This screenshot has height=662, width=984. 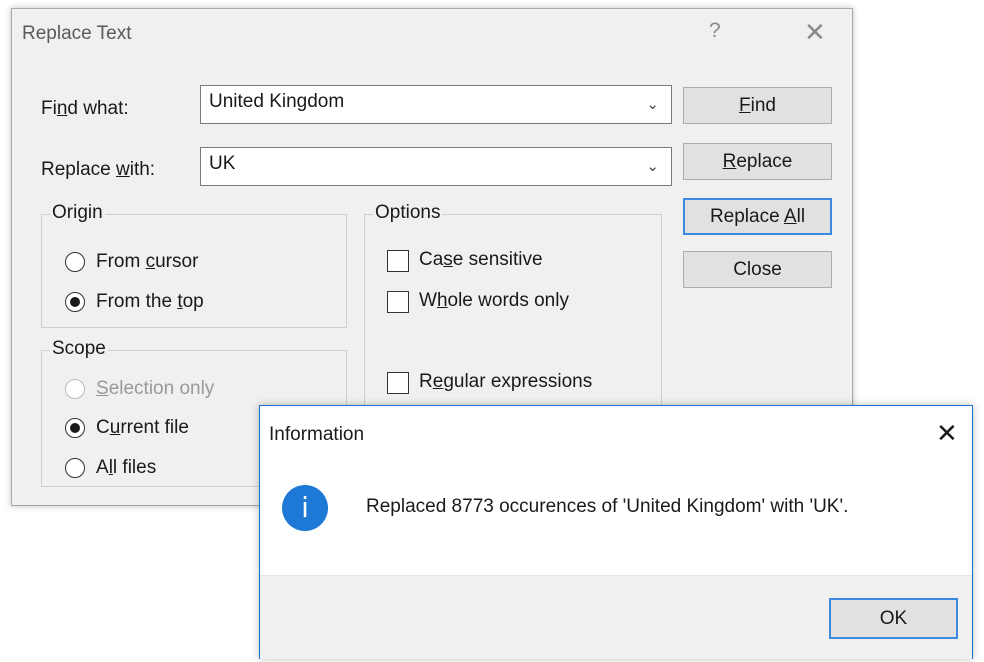 I want to click on current-file-radio, so click(x=75, y=428).